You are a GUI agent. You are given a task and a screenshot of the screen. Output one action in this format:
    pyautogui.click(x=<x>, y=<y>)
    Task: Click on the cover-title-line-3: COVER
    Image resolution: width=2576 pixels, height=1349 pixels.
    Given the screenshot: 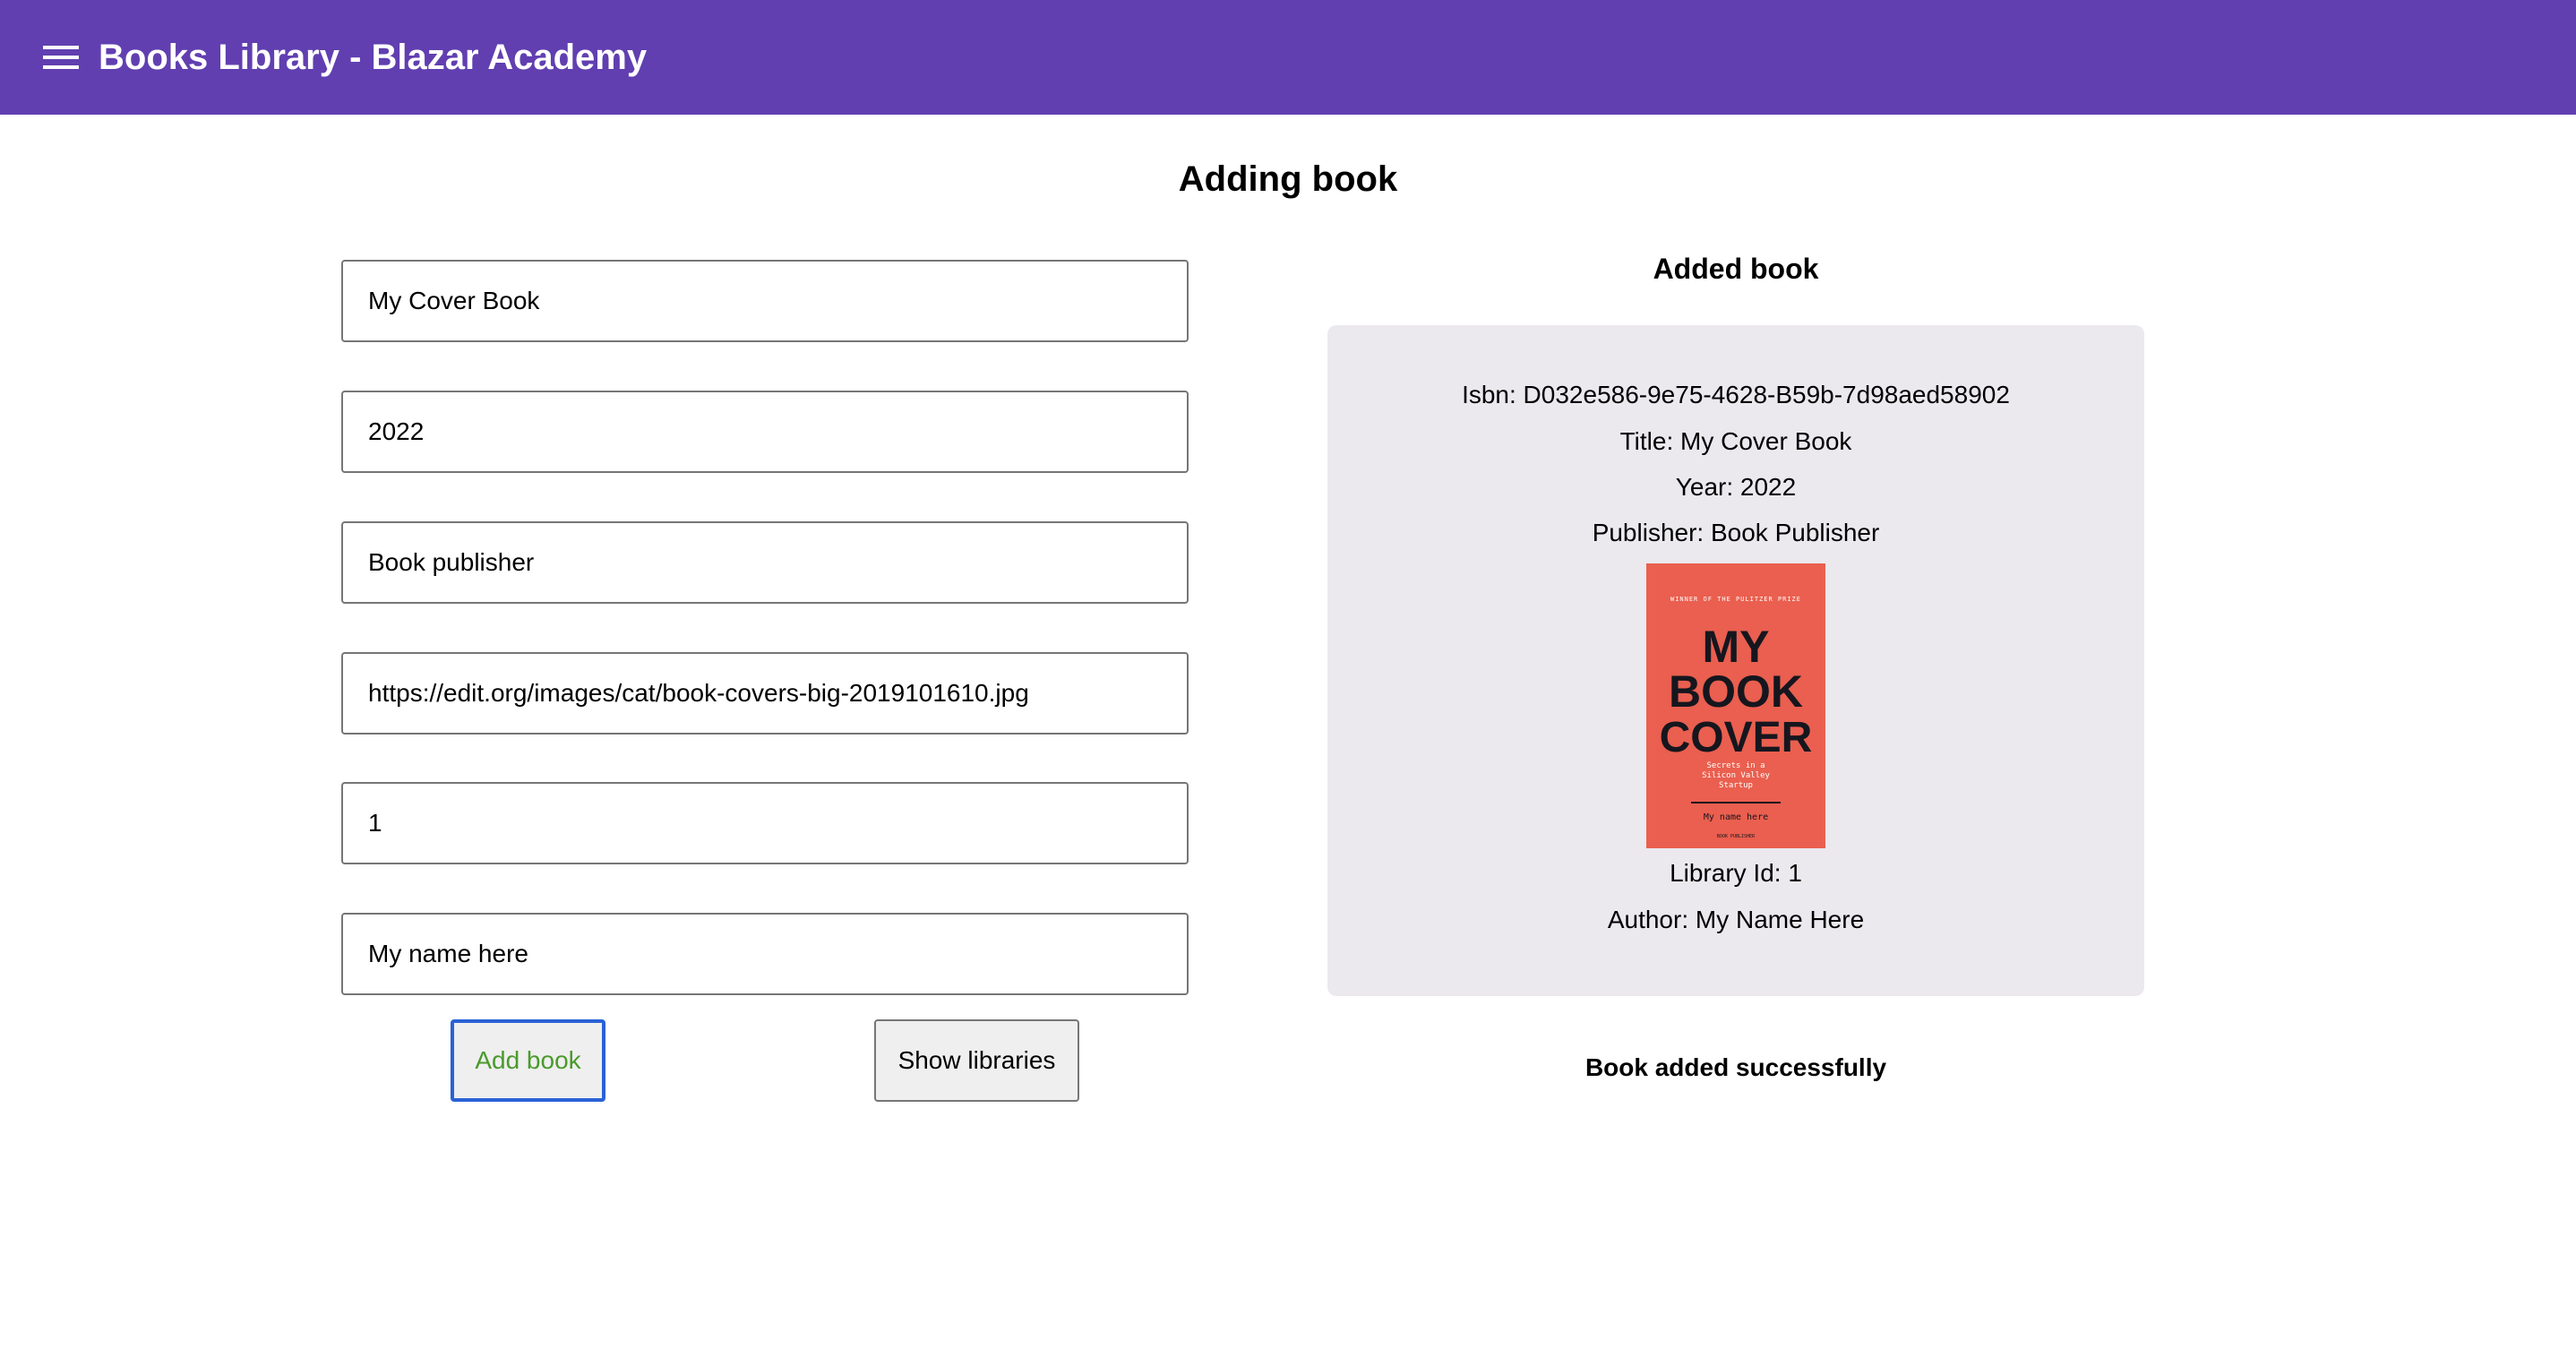 What is the action you would take?
    pyautogui.click(x=1736, y=737)
    